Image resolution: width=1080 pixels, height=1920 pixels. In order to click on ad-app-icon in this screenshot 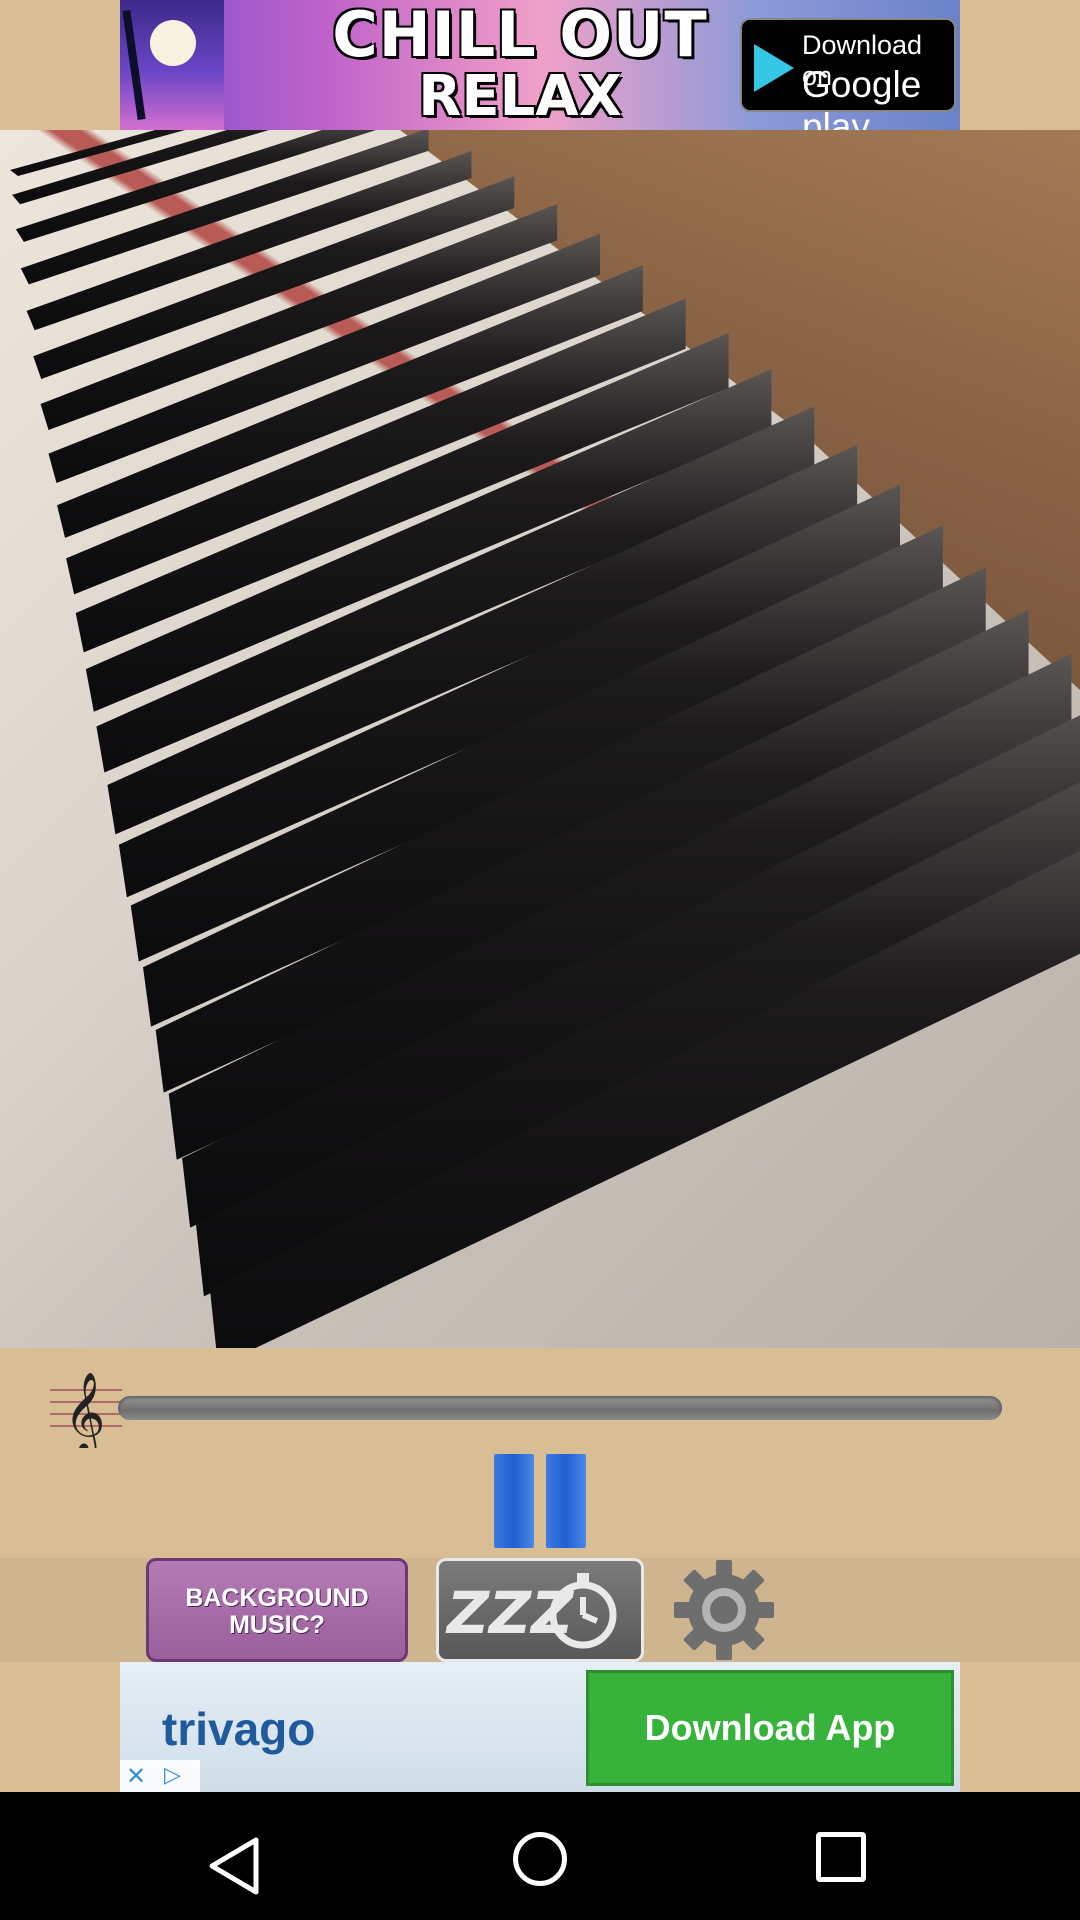, I will do `click(172, 65)`.